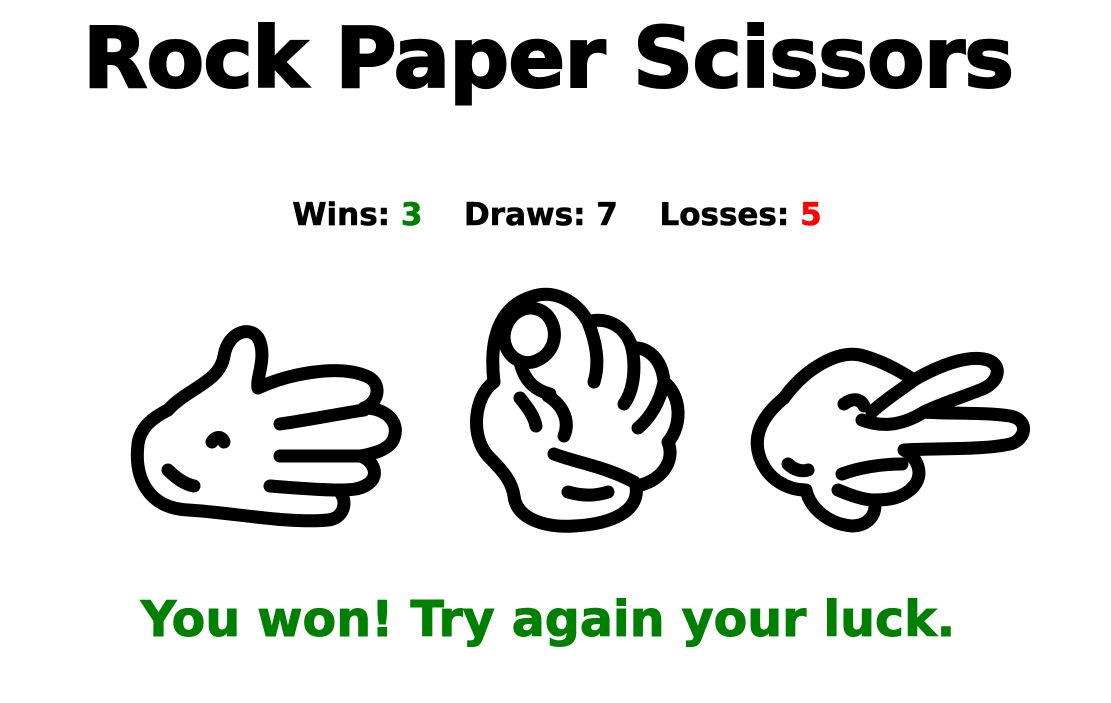  I want to click on paper-hand-icon, so click(266, 426).